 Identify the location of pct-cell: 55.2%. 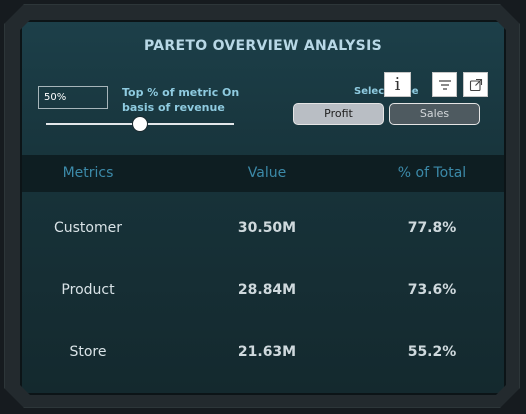
(432, 352).